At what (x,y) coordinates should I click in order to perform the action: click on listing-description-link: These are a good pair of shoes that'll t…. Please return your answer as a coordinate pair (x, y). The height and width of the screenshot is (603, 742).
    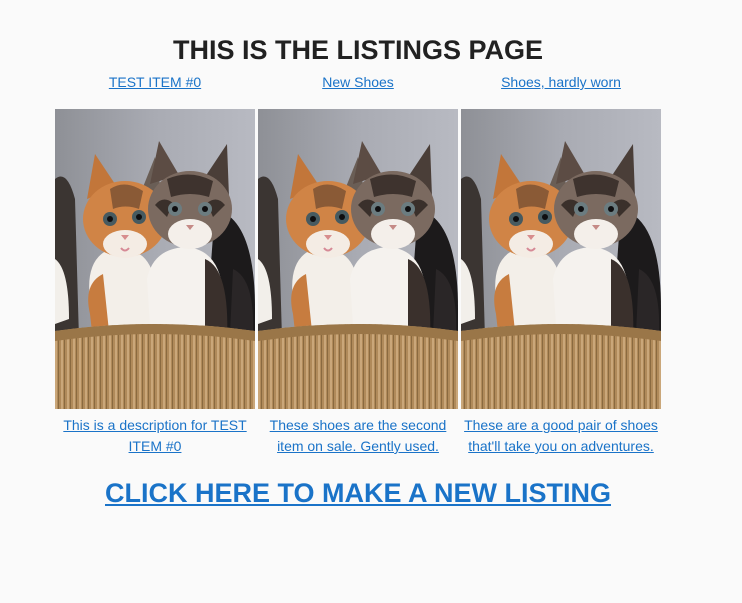
    Looking at the image, I should click on (561, 436).